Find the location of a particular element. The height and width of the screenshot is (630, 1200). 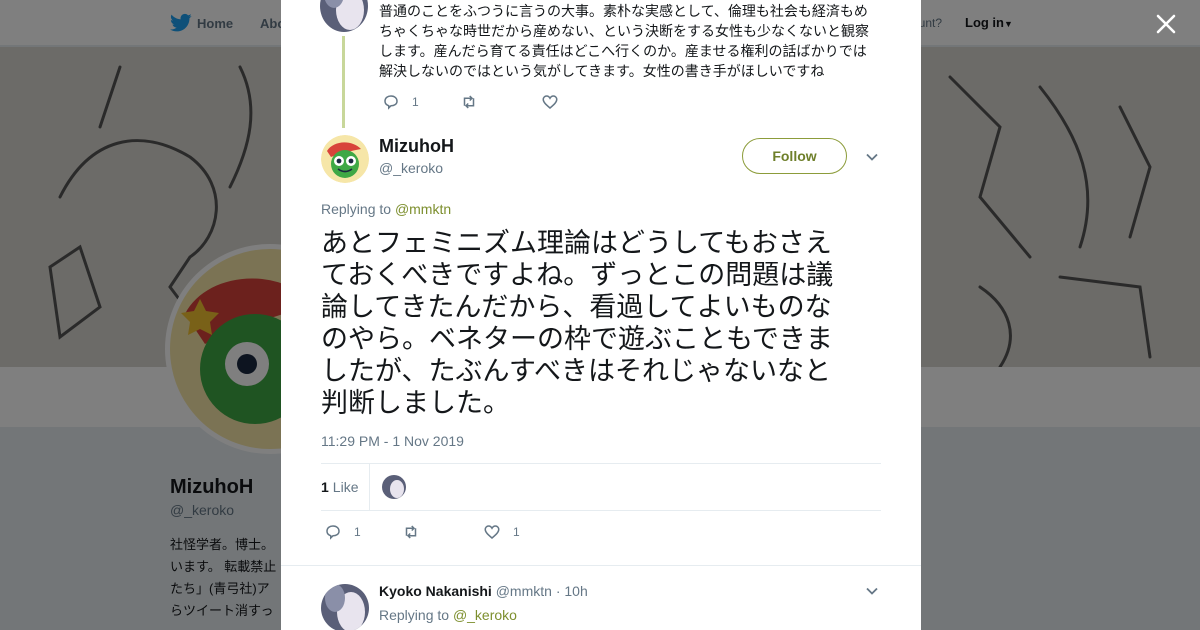

replying-to: Replying to @mmktn is located at coordinates (386, 209).